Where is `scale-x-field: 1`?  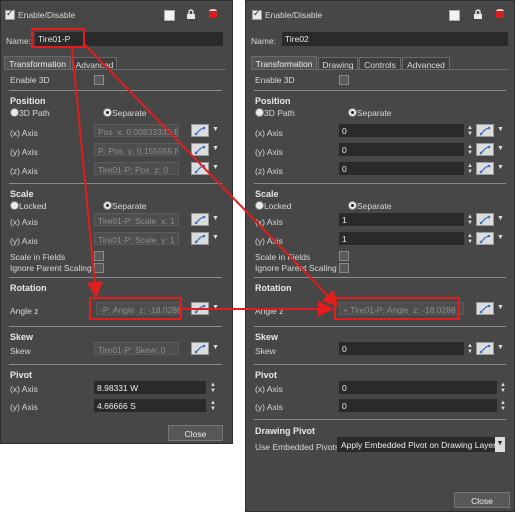
scale-x-field: 1 is located at coordinates (401, 219).